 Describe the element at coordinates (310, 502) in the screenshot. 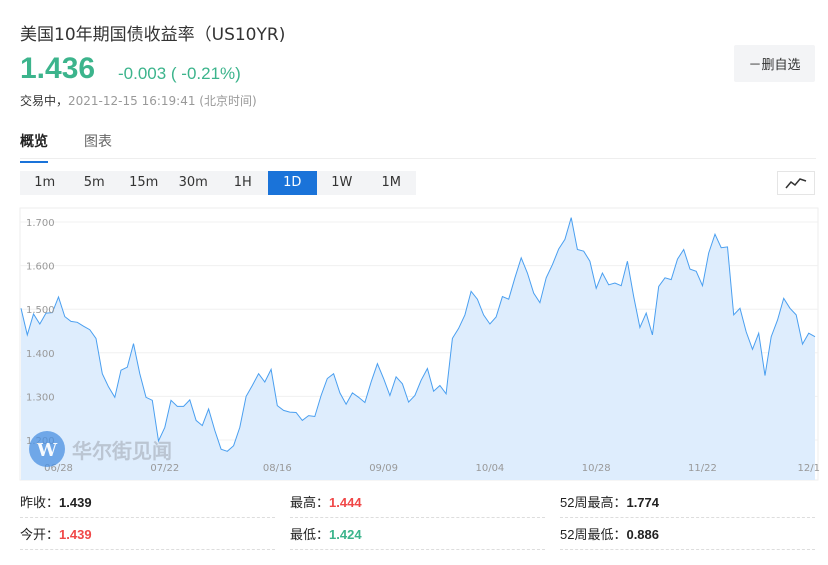

I see `stat-label: 最高：` at that location.